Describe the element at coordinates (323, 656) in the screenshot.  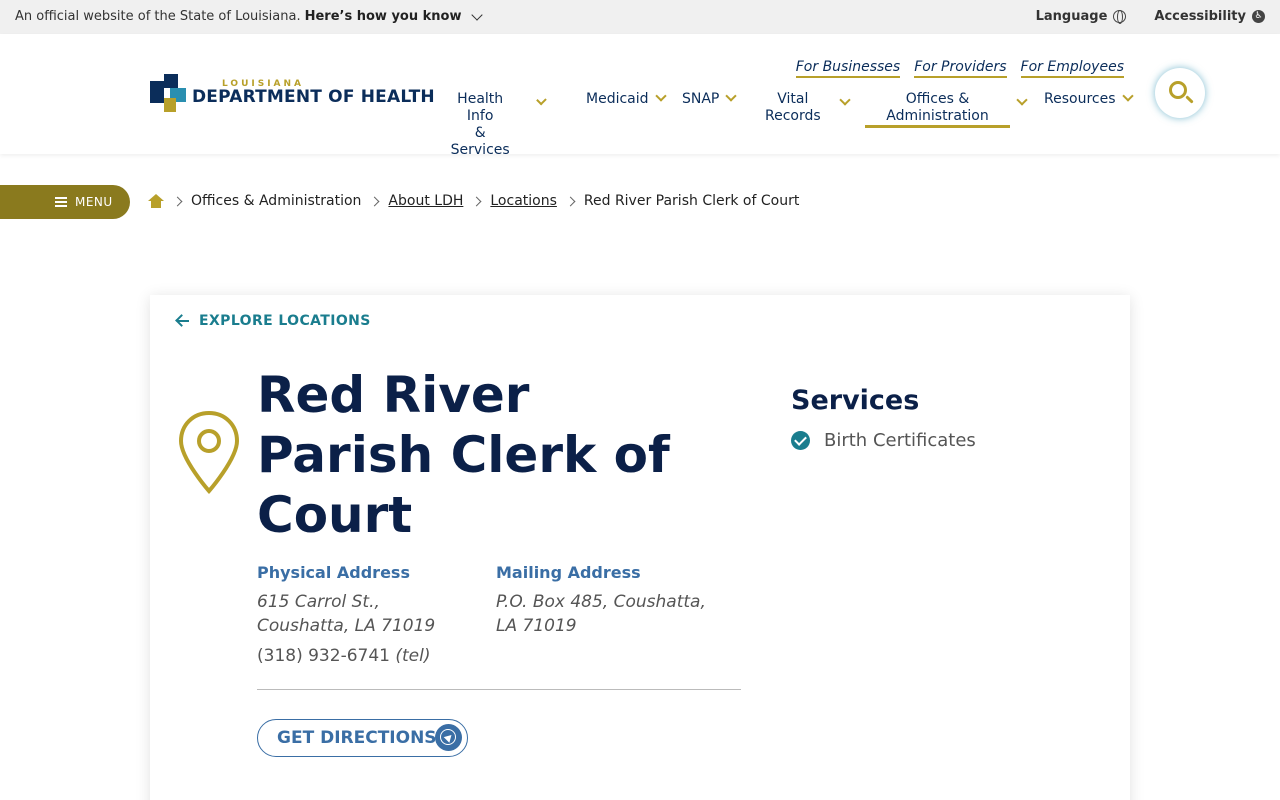
I see `phone-value: (318) 932-6741` at that location.